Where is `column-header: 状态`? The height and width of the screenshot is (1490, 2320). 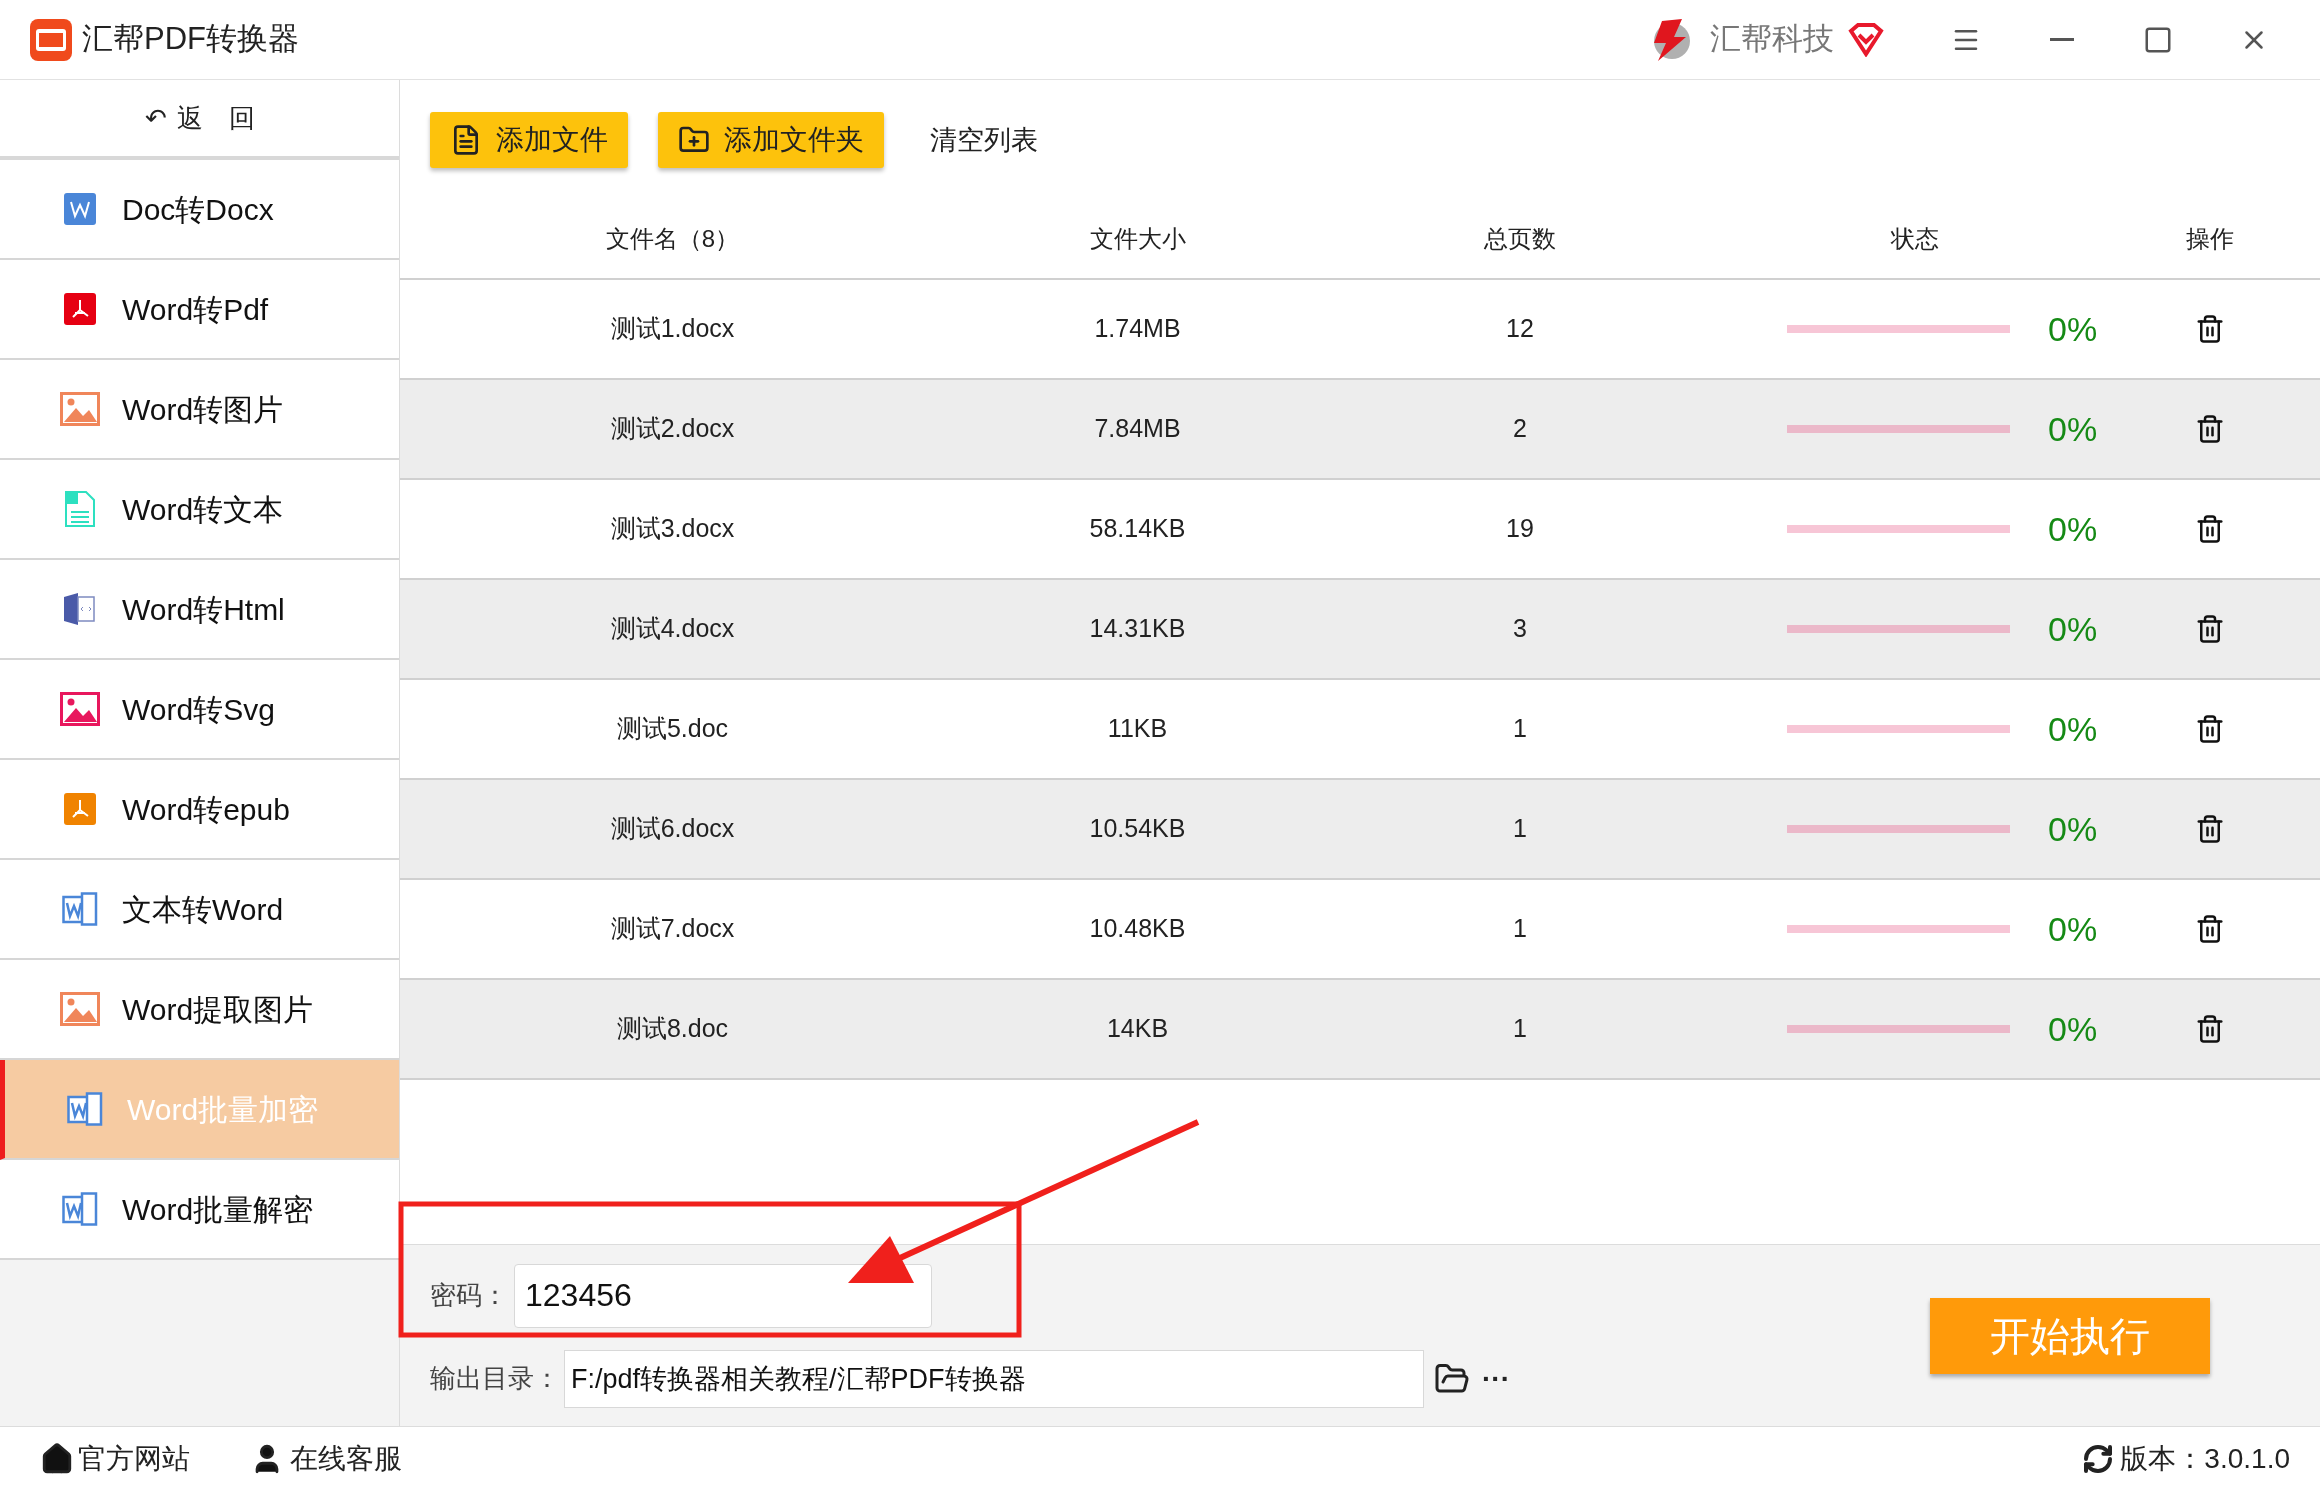 column-header: 状态 is located at coordinates (1915, 239).